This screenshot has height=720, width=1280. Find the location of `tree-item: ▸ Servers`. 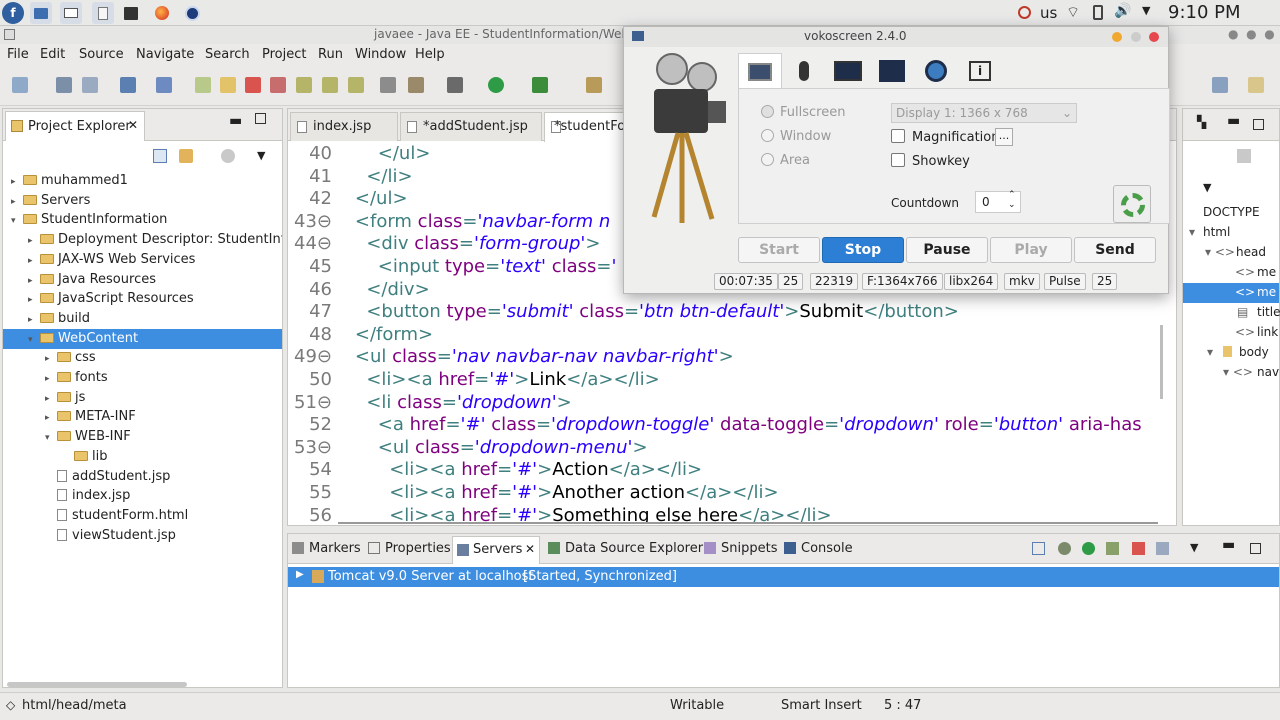

tree-item: ▸ Servers is located at coordinates (142, 201).